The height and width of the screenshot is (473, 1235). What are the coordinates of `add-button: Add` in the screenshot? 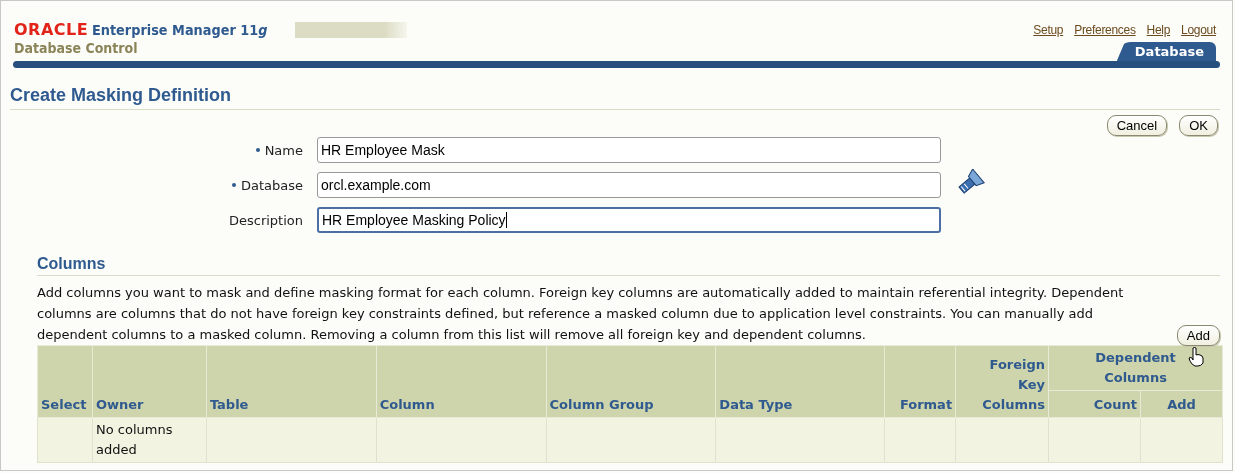 It's located at (1198, 335).